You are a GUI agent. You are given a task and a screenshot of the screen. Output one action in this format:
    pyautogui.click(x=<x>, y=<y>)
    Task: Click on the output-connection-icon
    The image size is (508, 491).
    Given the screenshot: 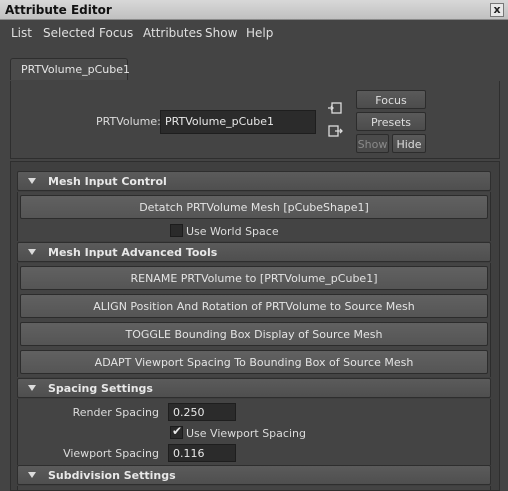 What is the action you would take?
    pyautogui.click(x=335, y=131)
    